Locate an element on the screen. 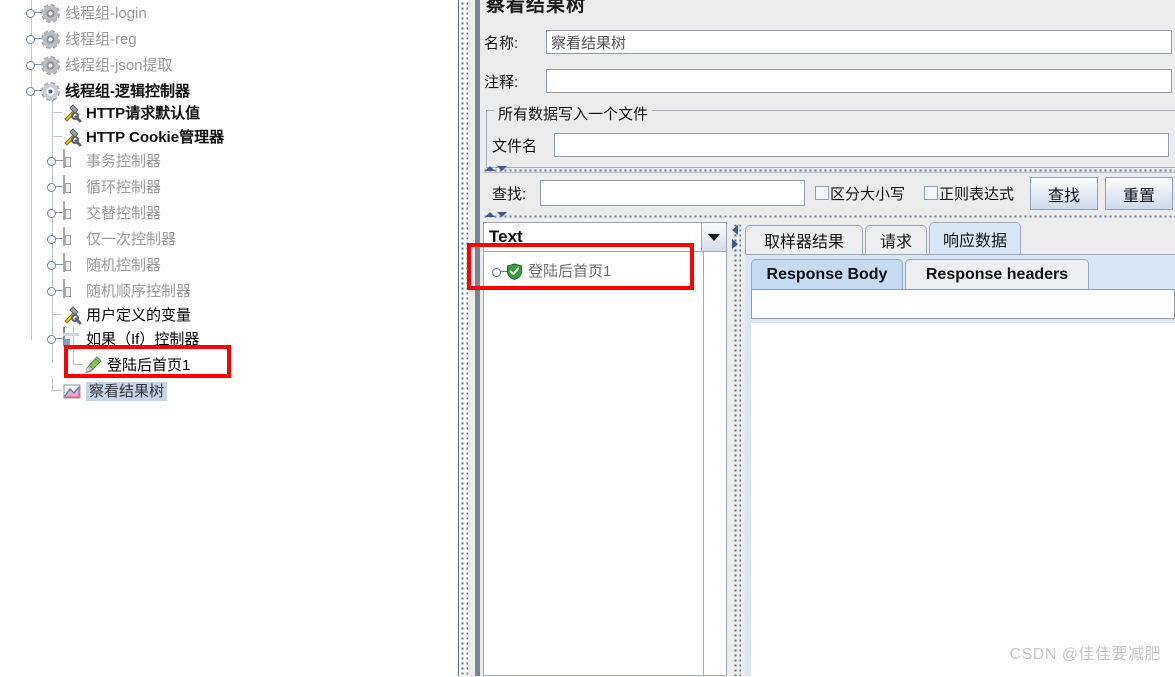 The width and height of the screenshot is (1175, 677). tab-response-data: 响应数据 is located at coordinates (975, 238).